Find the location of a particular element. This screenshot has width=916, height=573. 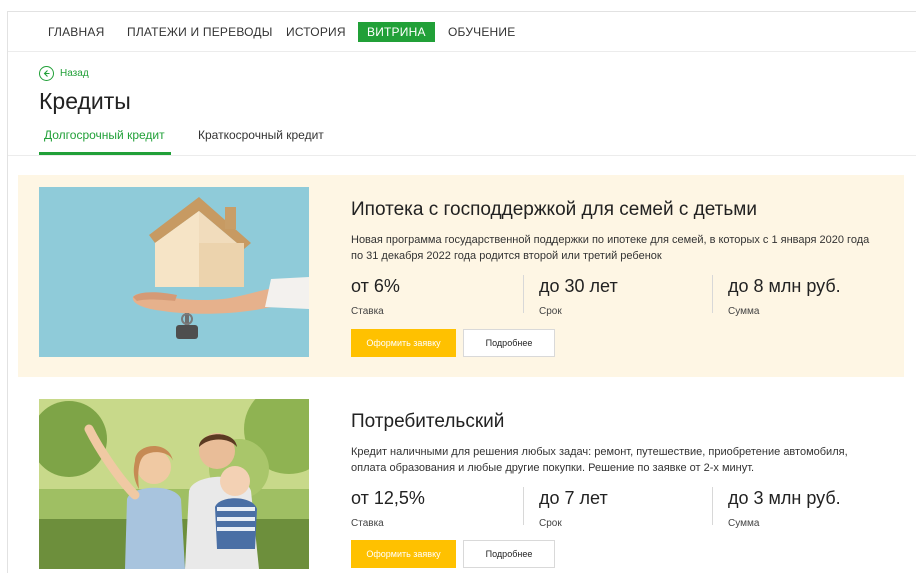

nav-item-home: ГЛАВНАЯ is located at coordinates (76, 32).